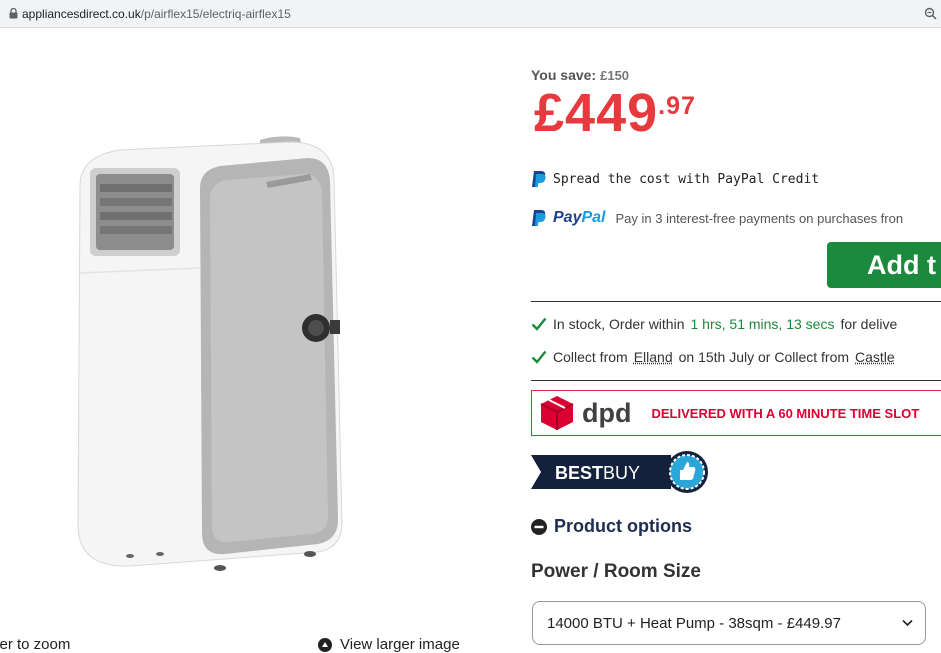  I want to click on product-options-heading: Product options, so click(623, 526).